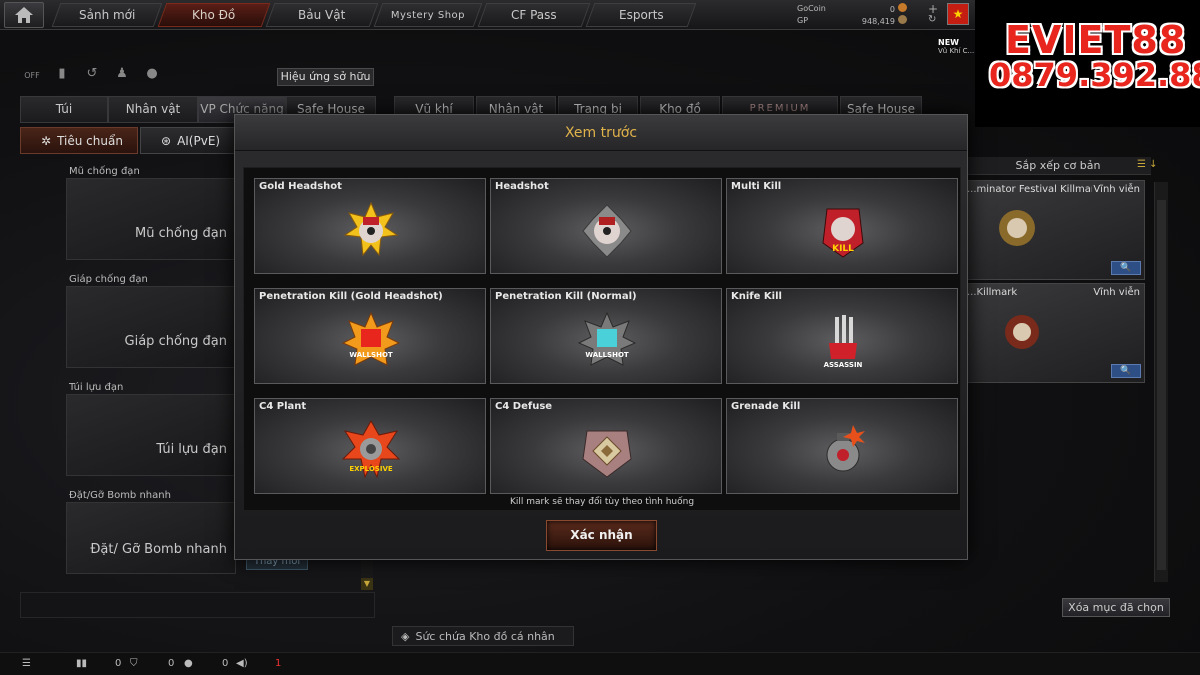 This screenshot has width=1200, height=675. Describe the element at coordinates (151, 435) in the screenshot. I see `slot-grenade-pouch: Túi lựu đạn` at that location.